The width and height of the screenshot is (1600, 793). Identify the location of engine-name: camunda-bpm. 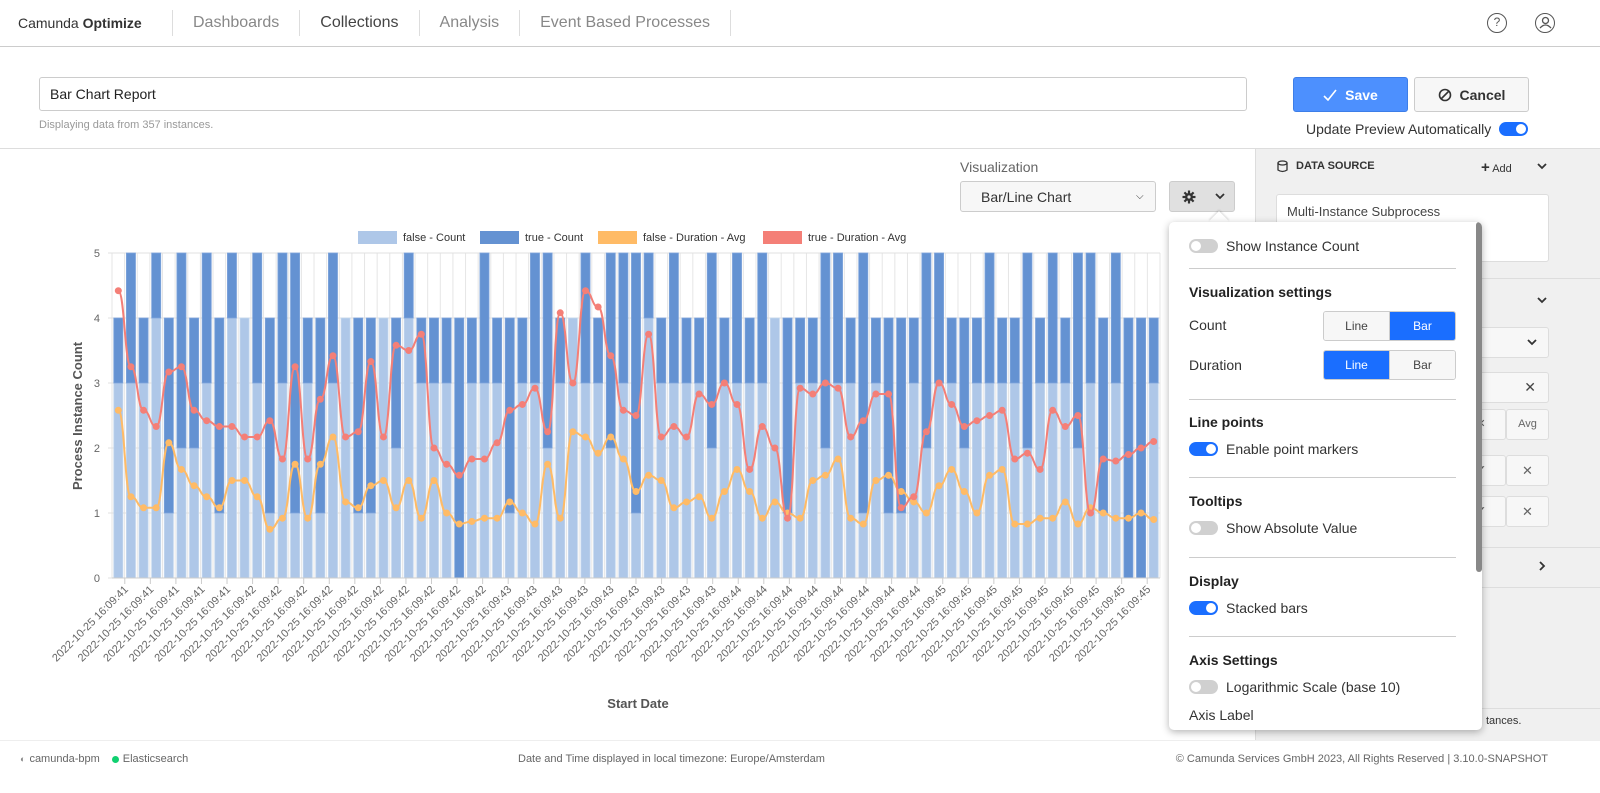
(64, 759).